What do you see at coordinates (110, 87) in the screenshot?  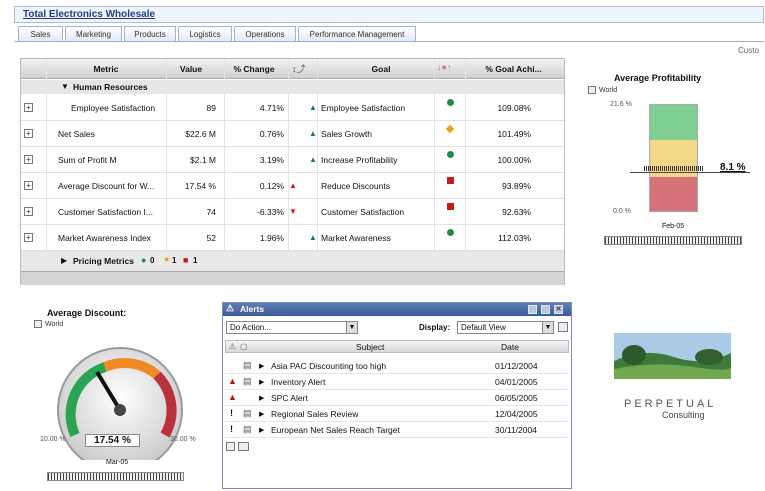 I see `group-label: Human Resources` at bounding box center [110, 87].